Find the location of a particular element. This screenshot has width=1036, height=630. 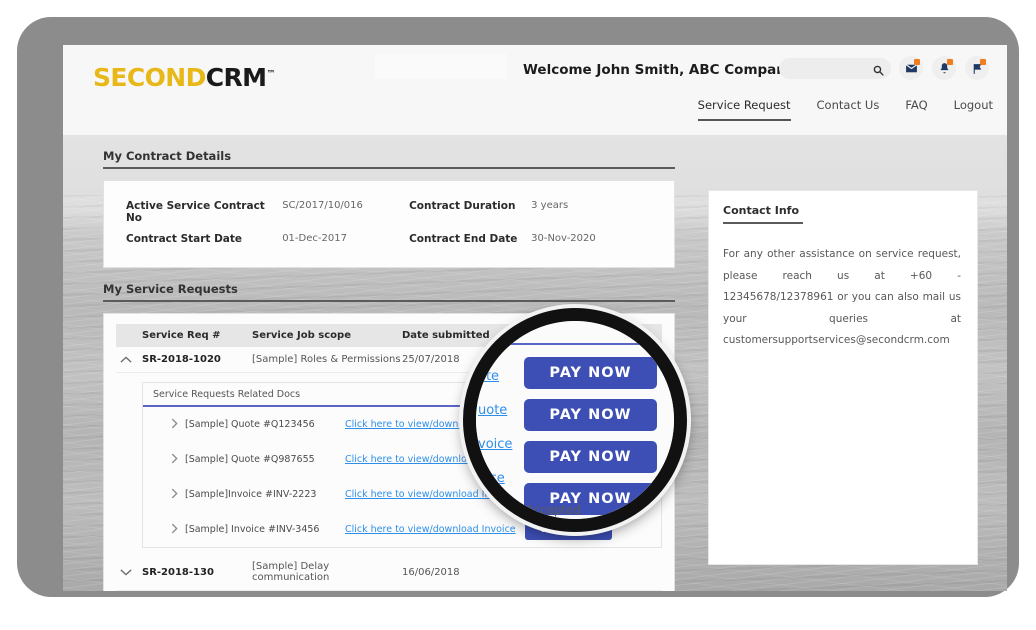

search-box is located at coordinates (835, 68).